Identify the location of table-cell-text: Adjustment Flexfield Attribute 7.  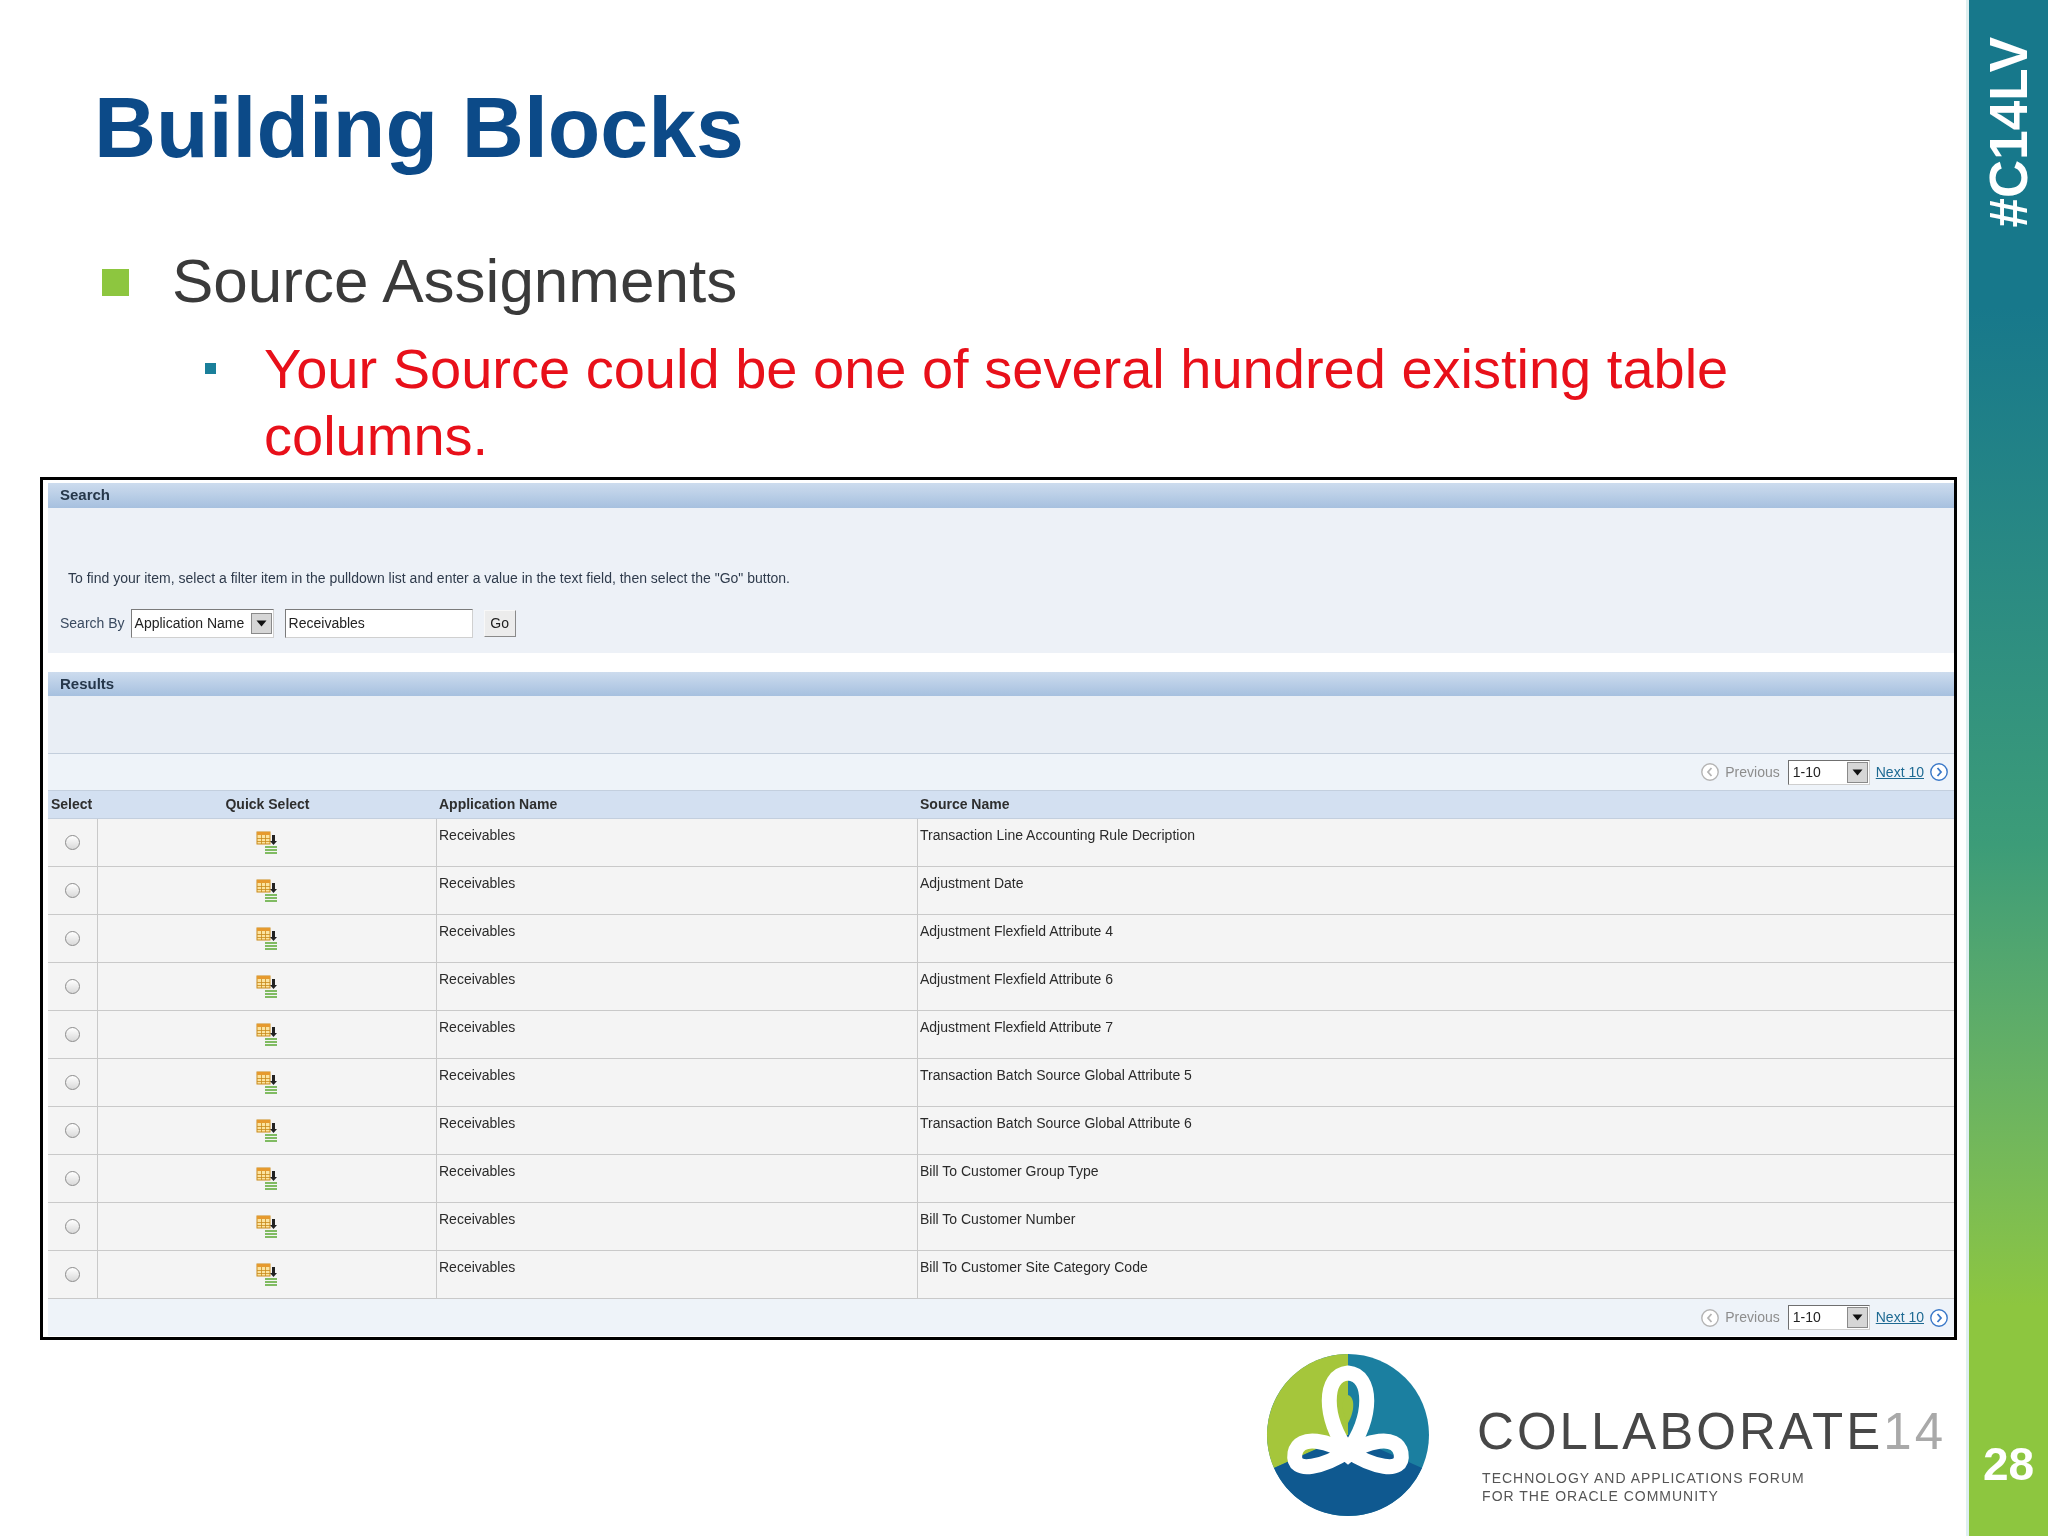
(1016, 1028).